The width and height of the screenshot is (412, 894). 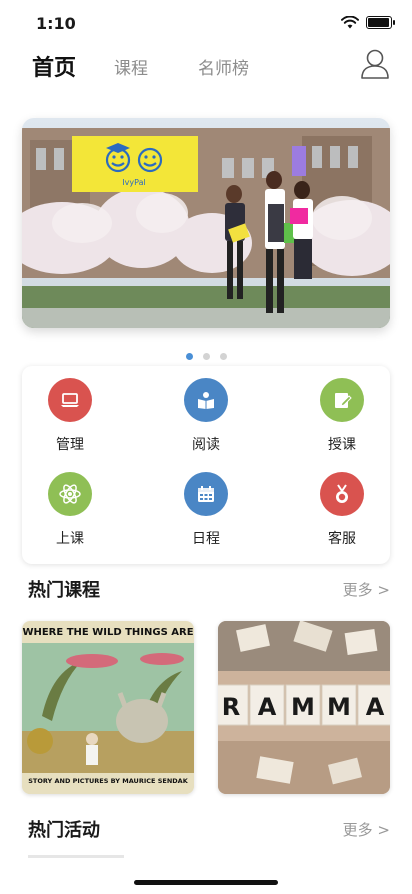 What do you see at coordinates (380, 22) in the screenshot?
I see `battery-icon` at bounding box center [380, 22].